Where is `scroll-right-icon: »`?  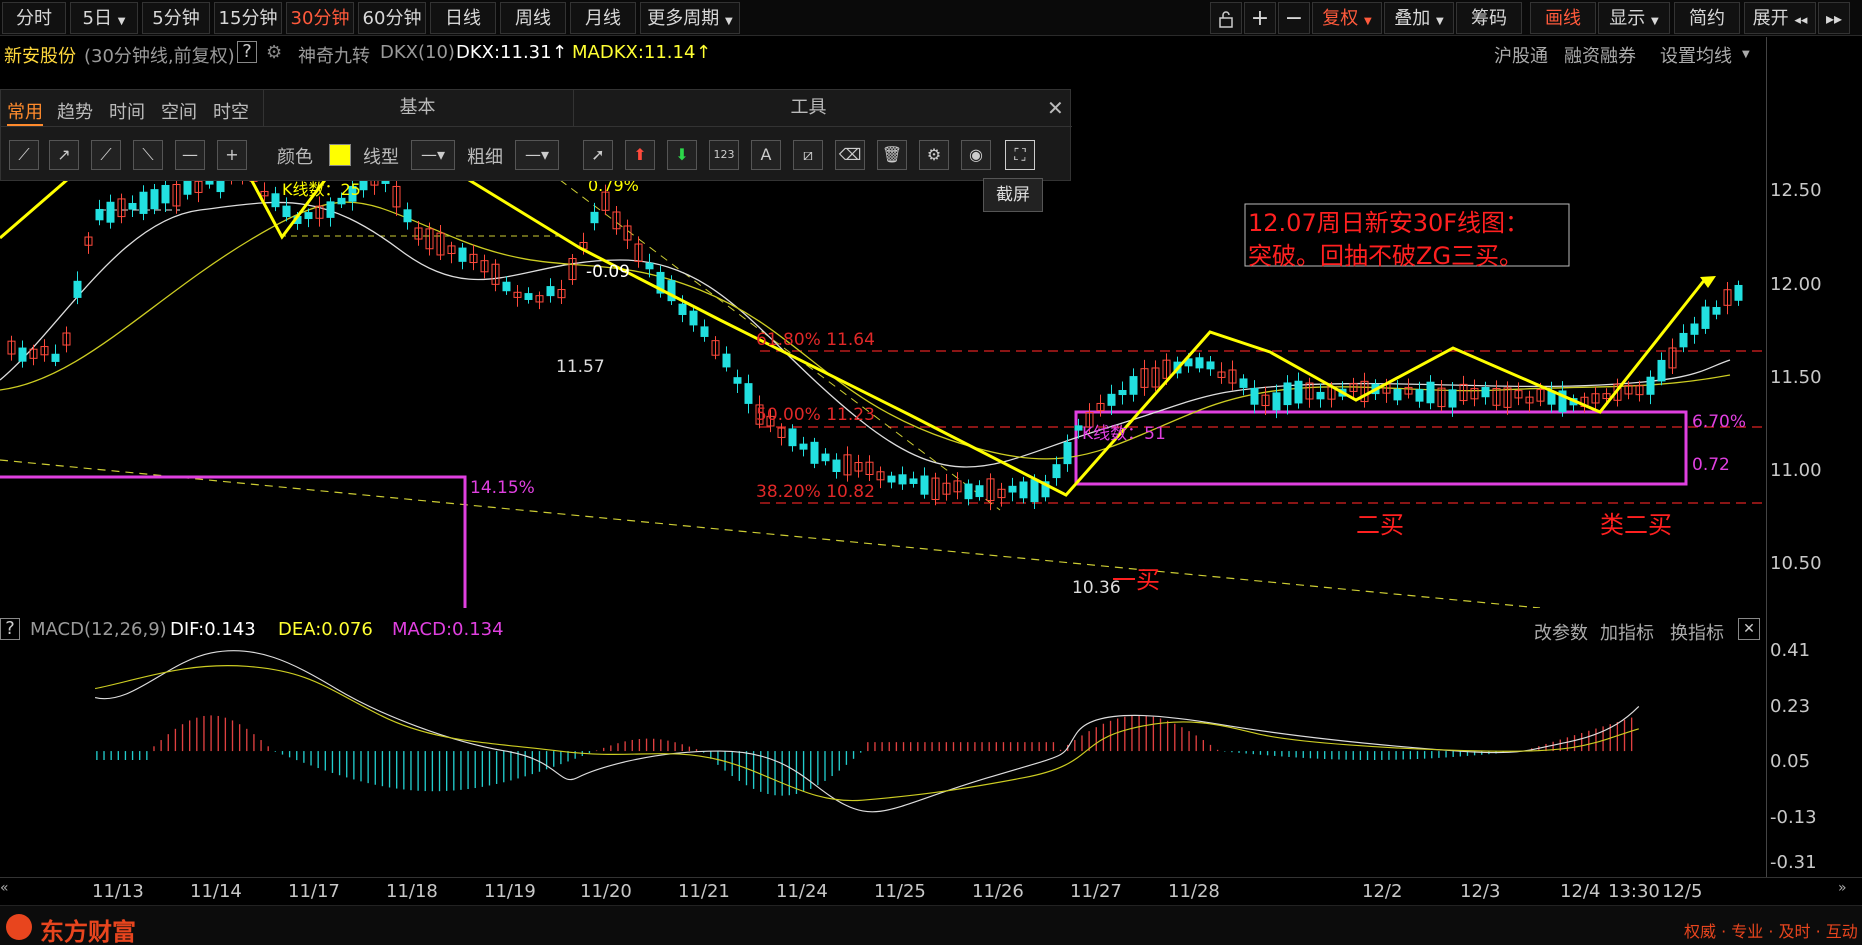 scroll-right-icon: » is located at coordinates (1842, 888).